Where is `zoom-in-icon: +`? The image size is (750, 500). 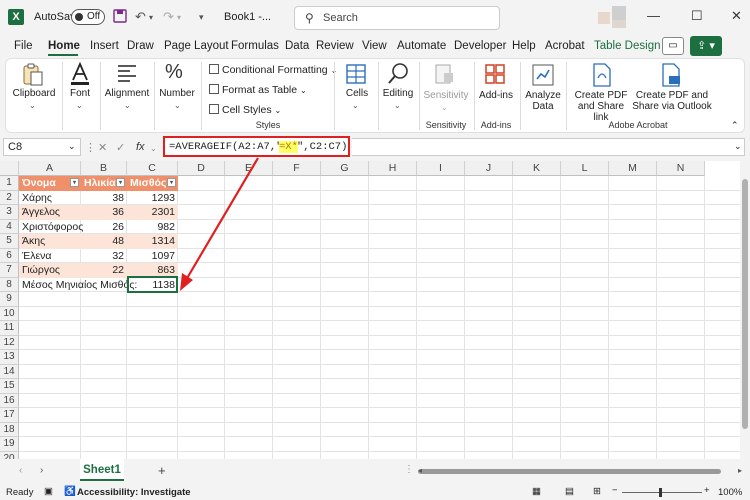 zoom-in-icon: + is located at coordinates (707, 490).